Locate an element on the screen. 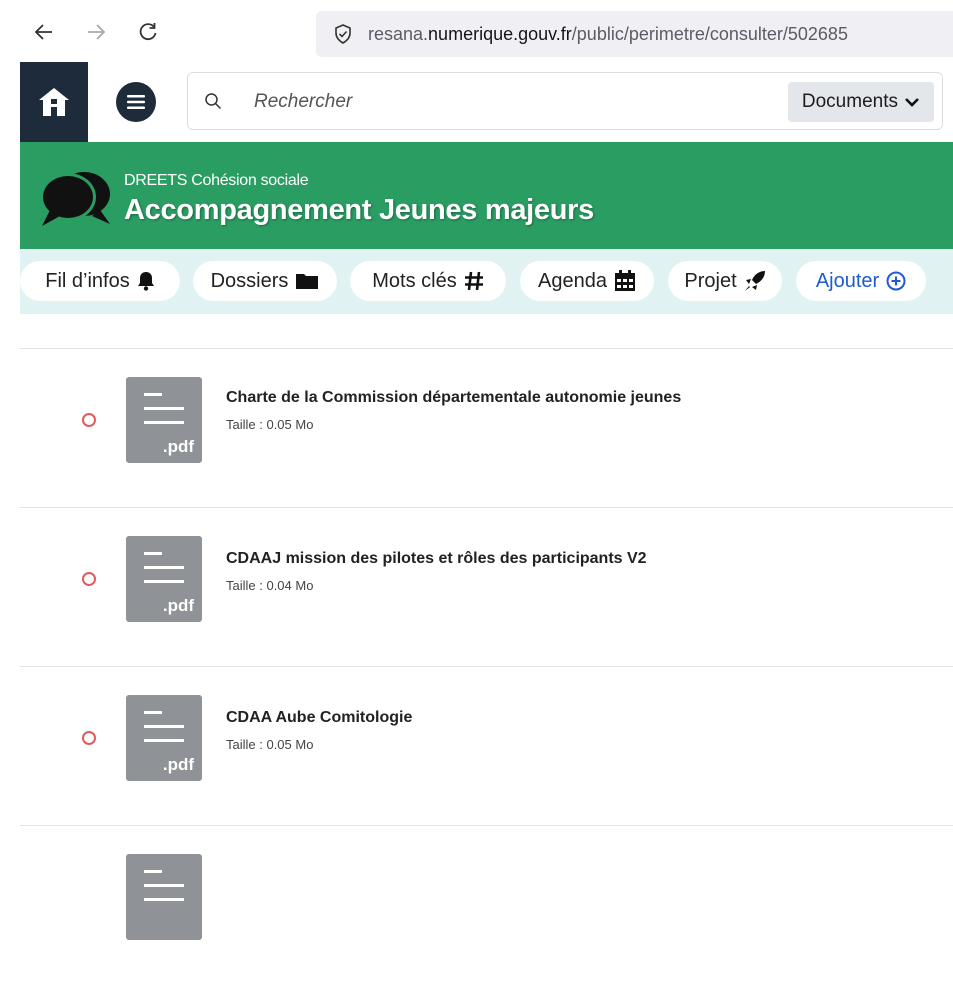 The image size is (953, 985). tab-label: Fil d’infos is located at coordinates (87, 280).